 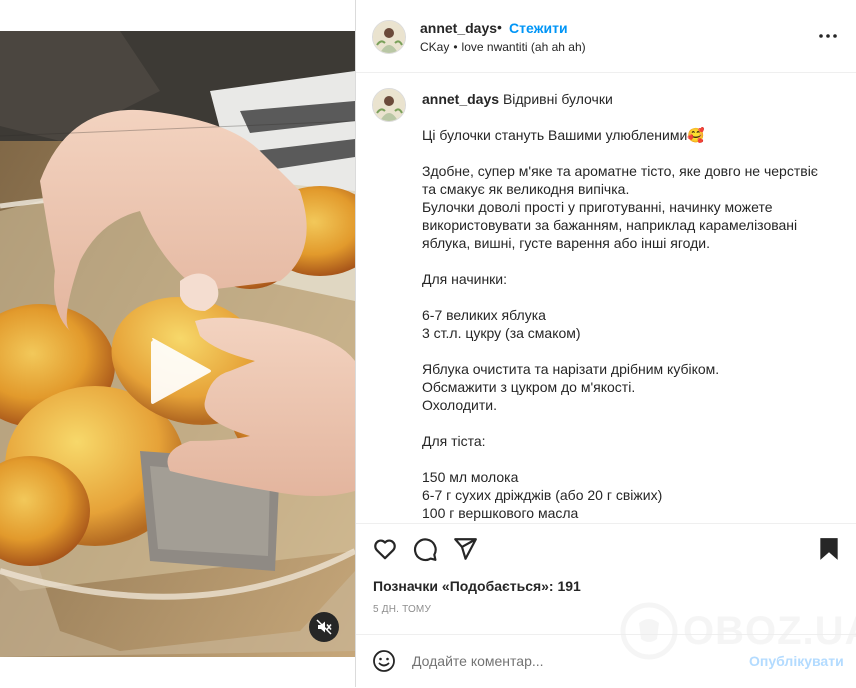 What do you see at coordinates (324, 627) in the screenshot?
I see `mute-icon` at bounding box center [324, 627].